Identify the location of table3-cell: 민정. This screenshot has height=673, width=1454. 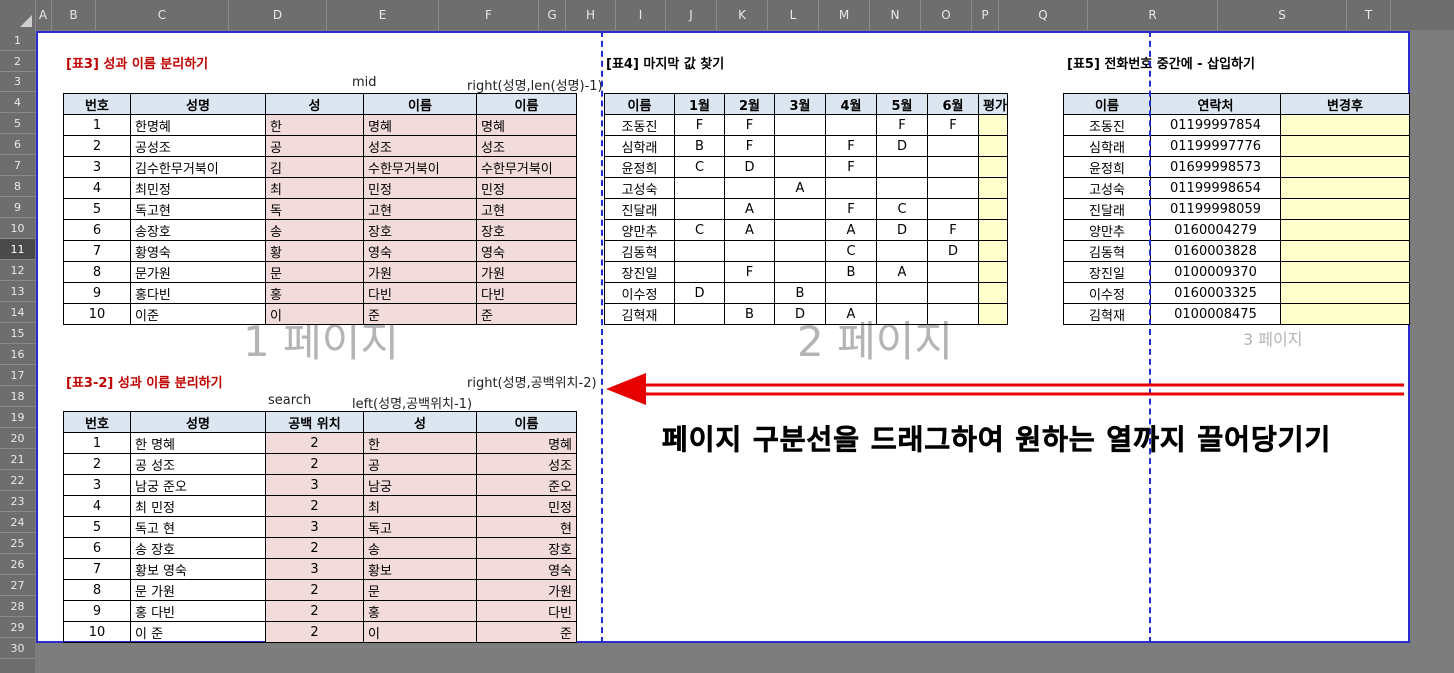
(420, 188).